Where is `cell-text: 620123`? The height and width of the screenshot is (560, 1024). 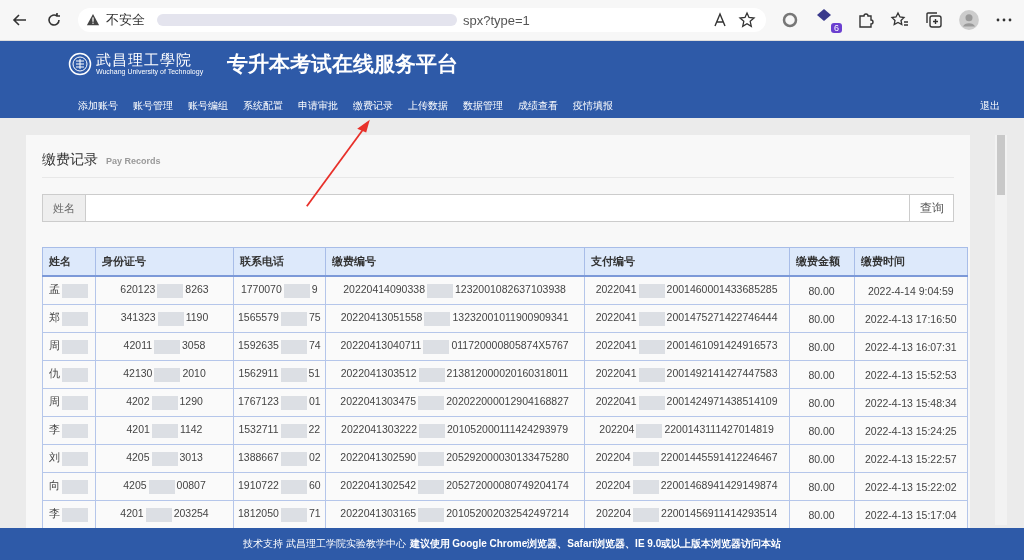
cell-text: 620123 is located at coordinates (138, 289).